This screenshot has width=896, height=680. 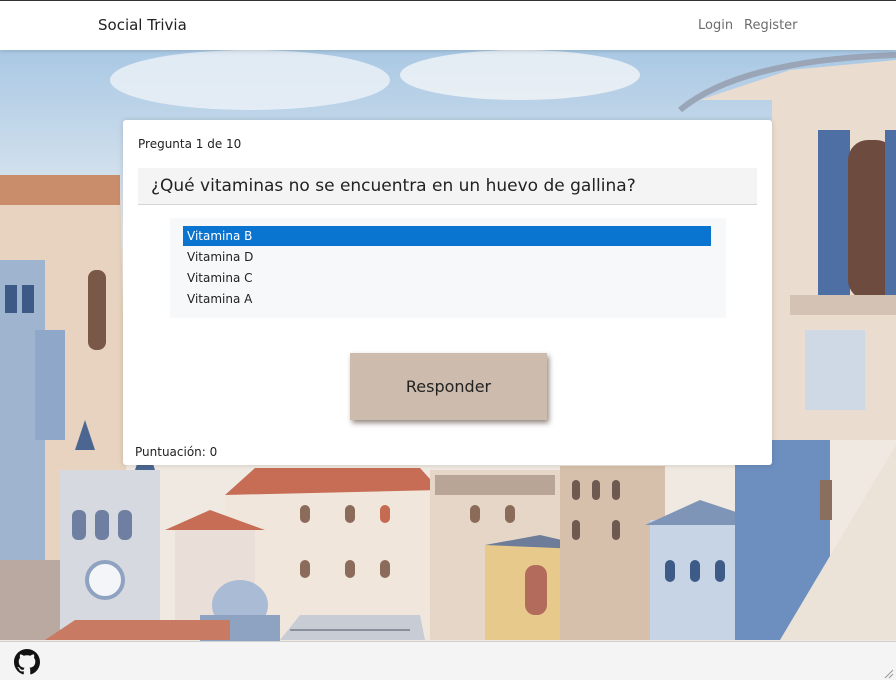 What do you see at coordinates (448, 660) in the screenshot?
I see `footer` at bounding box center [448, 660].